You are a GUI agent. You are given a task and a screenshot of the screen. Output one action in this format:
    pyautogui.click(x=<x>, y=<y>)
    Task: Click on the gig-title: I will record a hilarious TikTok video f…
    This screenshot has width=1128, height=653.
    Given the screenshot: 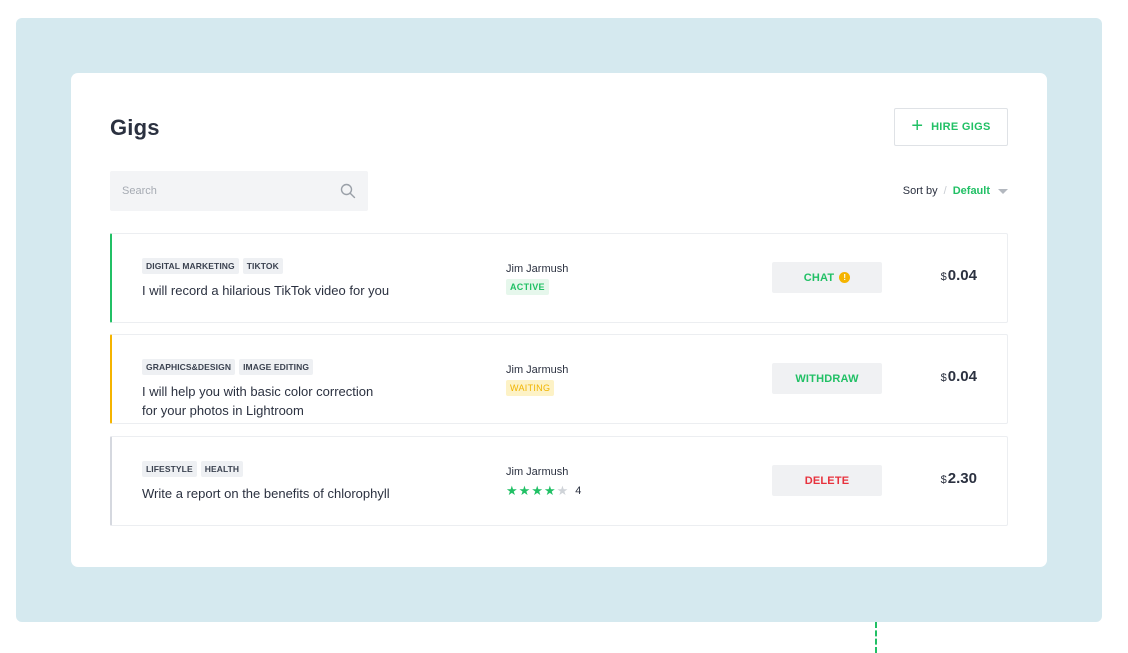 What is the action you would take?
    pyautogui.click(x=266, y=290)
    